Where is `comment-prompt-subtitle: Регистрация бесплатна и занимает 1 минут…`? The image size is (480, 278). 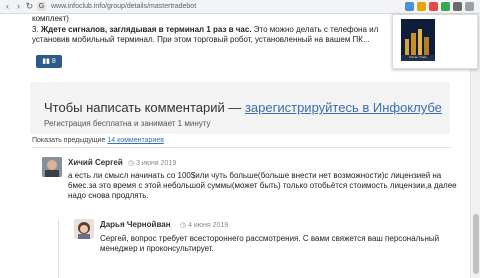
comment-prompt-subtitle: Регистрация бесплатна и занимает 1 минут… is located at coordinates (127, 123).